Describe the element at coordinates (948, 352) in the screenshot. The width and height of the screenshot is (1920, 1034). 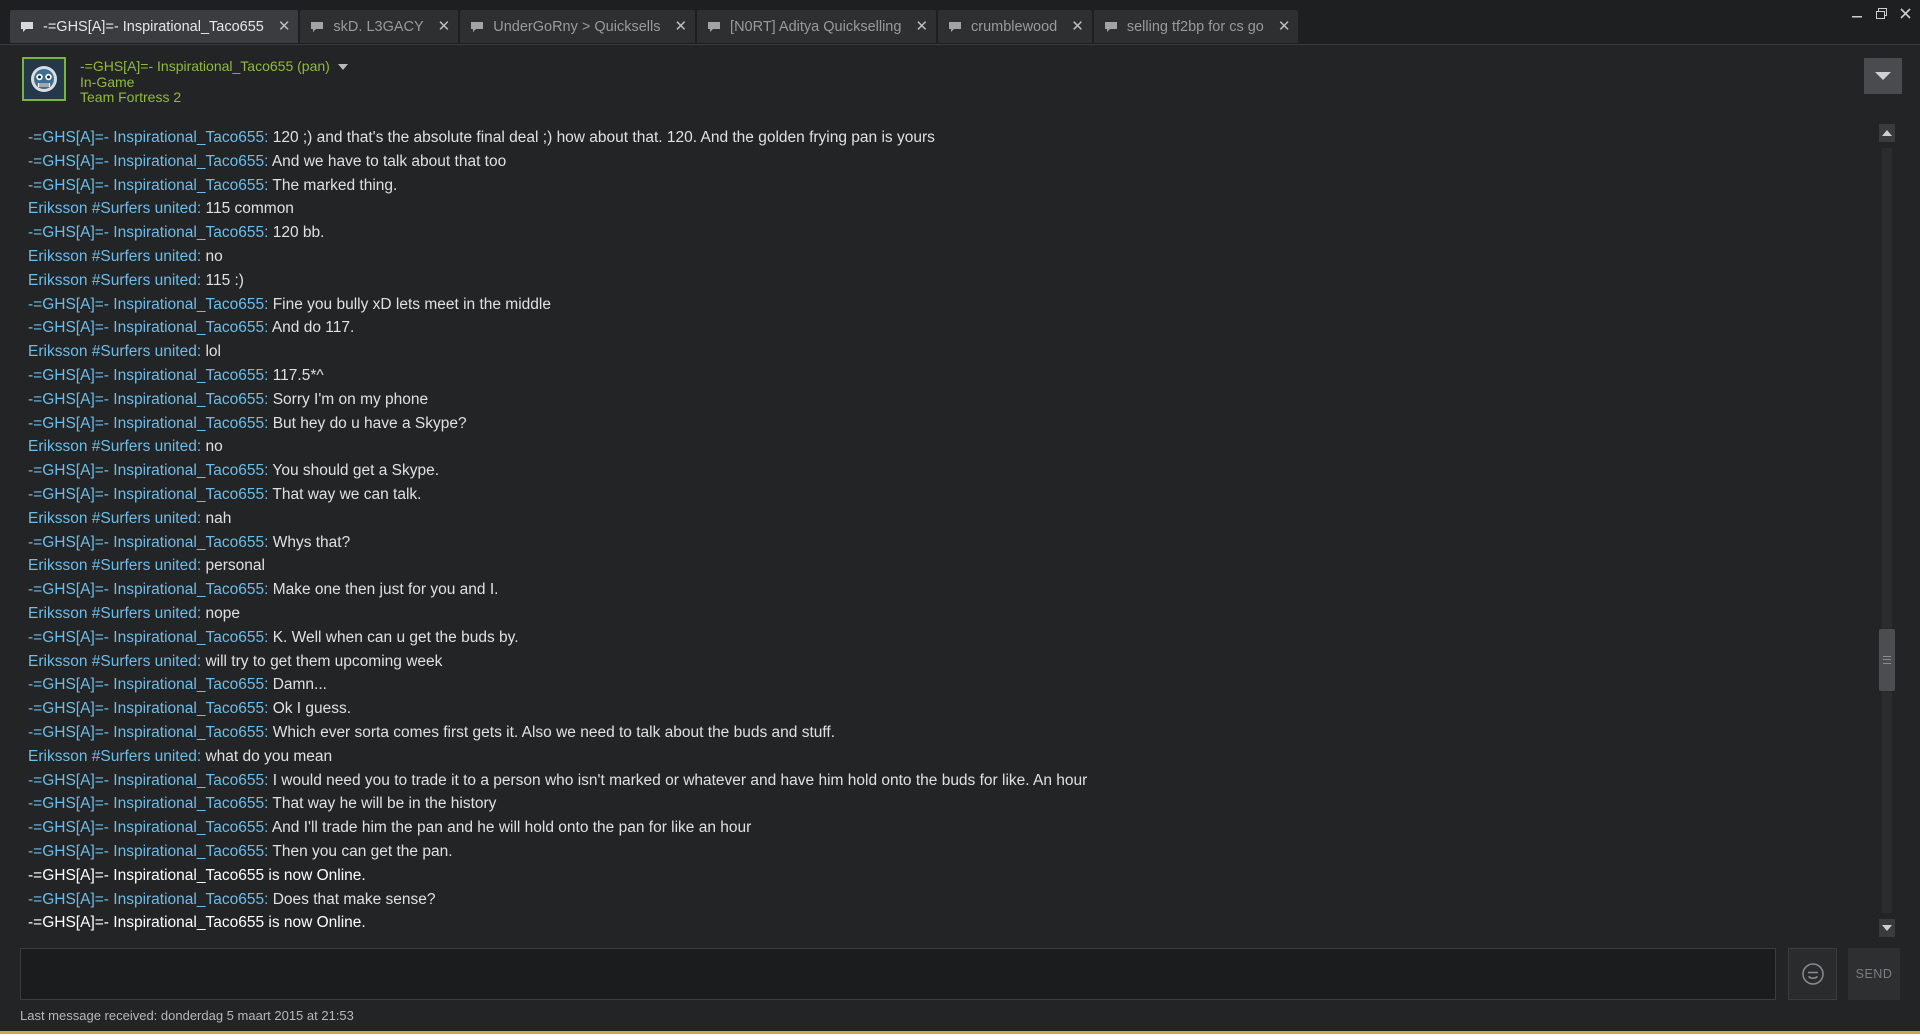
I see `chat-message: Eriksson #Surfers united: lol` at that location.